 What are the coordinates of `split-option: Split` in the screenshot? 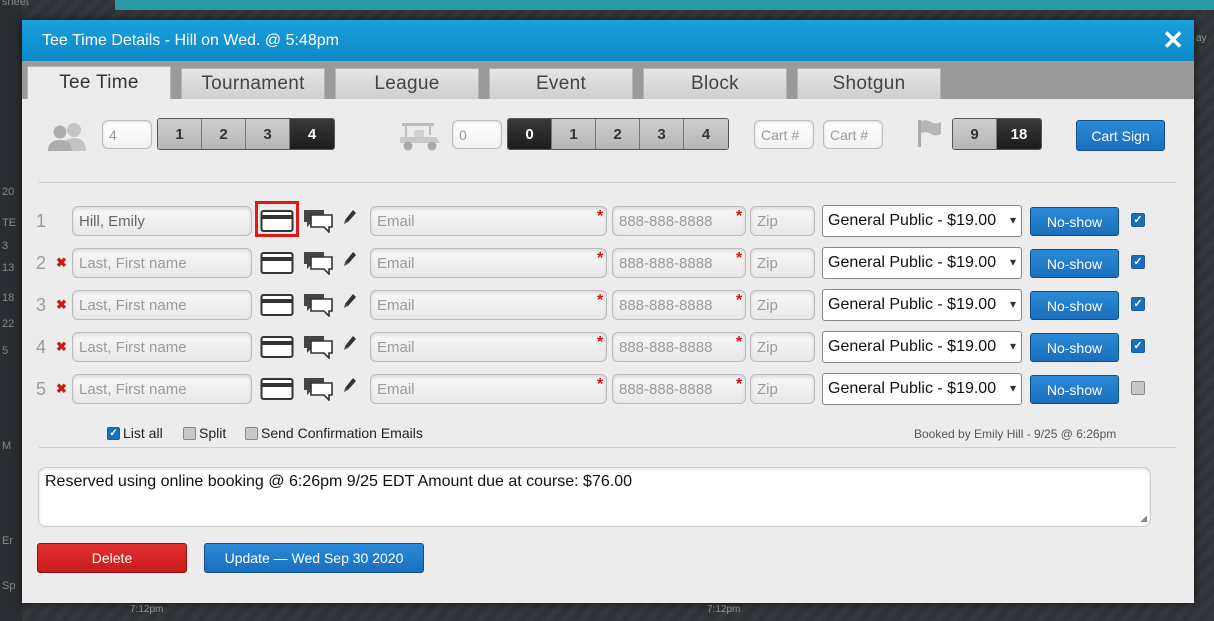 It's located at (204, 433).